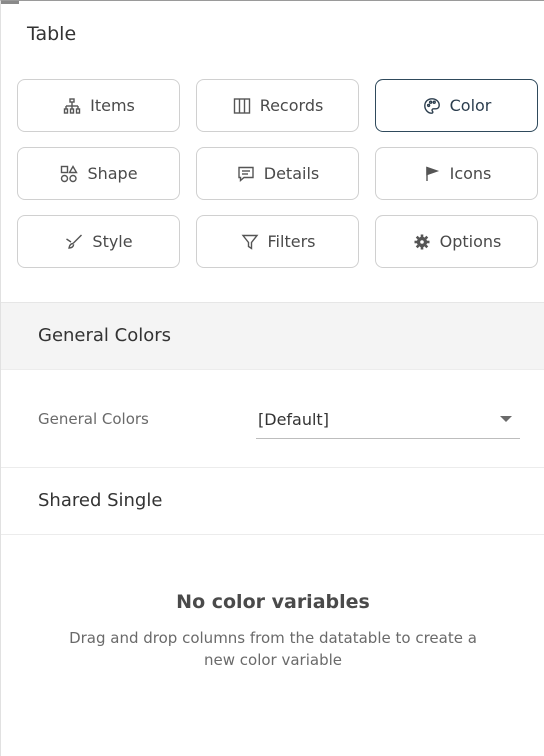 The height and width of the screenshot is (756, 544). Describe the element at coordinates (105, 335) in the screenshot. I see `section-title: General Colors` at that location.